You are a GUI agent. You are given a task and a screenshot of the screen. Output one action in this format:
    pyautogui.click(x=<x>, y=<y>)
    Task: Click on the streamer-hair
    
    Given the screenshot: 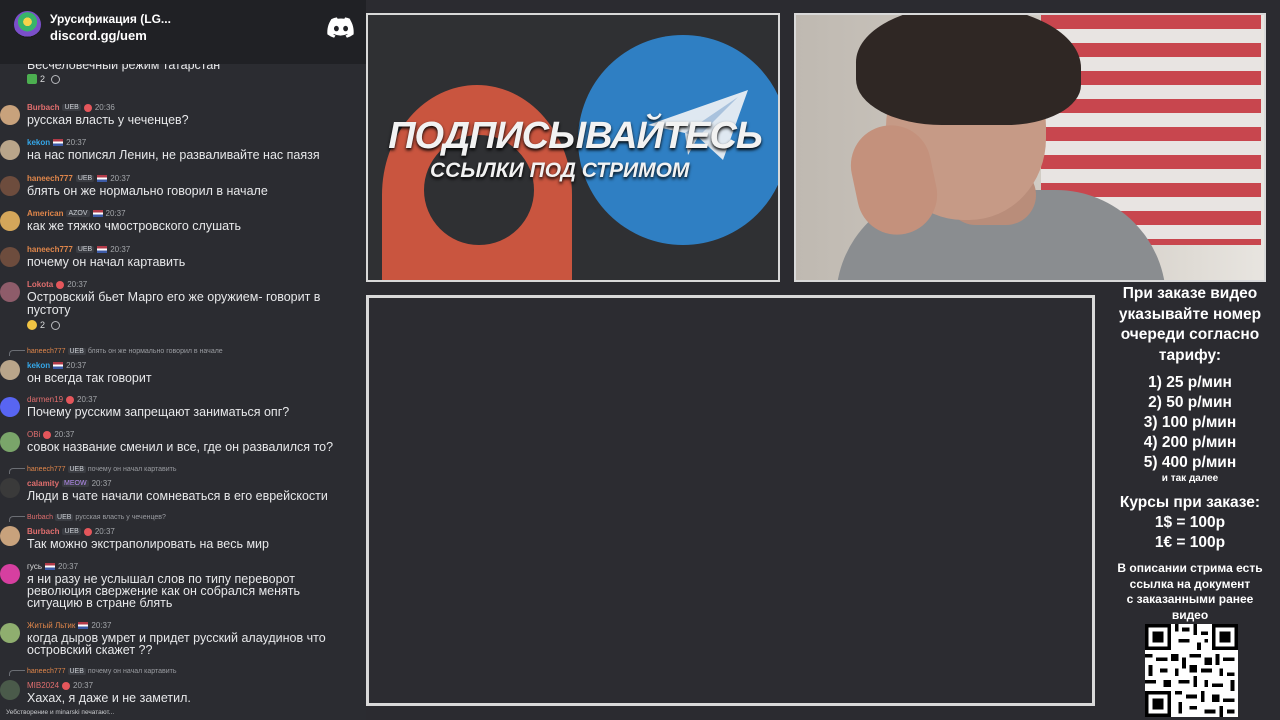 What is the action you would take?
    pyautogui.click(x=968, y=70)
    